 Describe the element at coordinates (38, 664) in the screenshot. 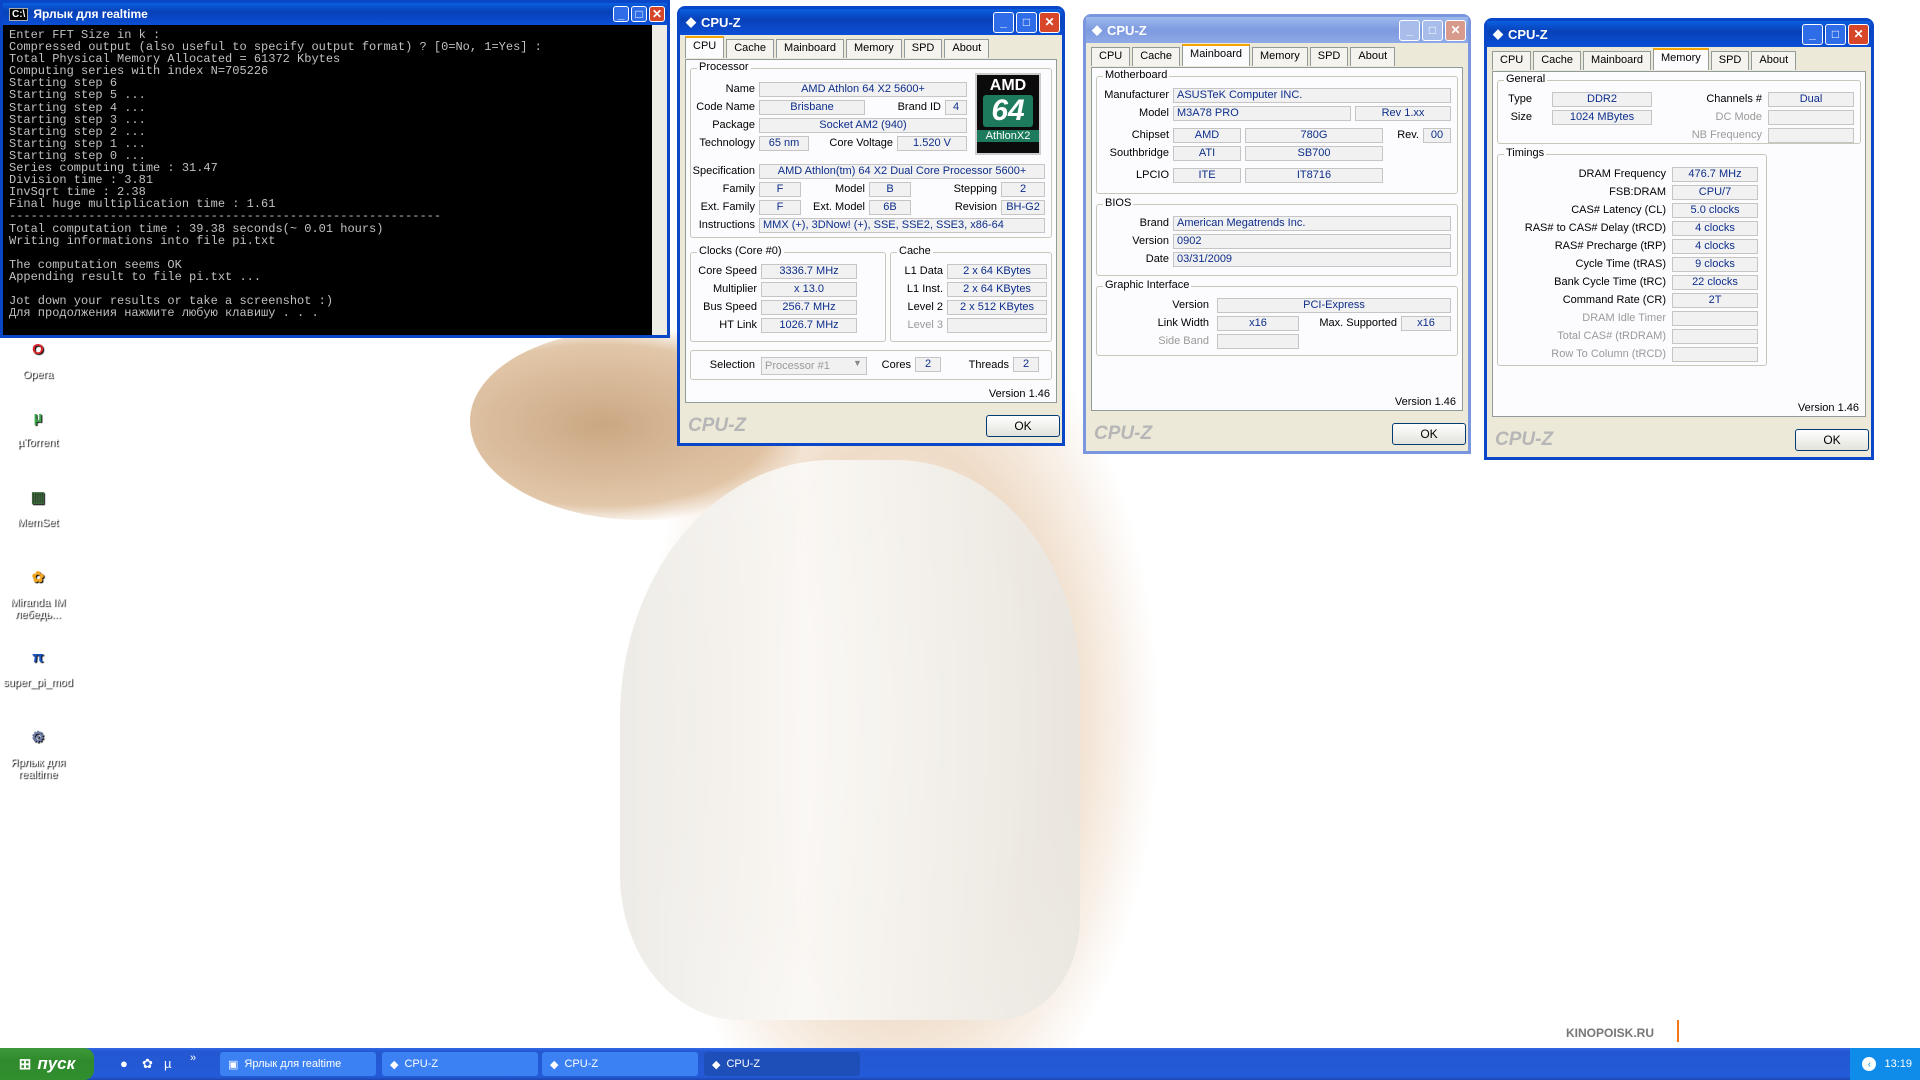

I see `desktop-icon: π super_pi_mod` at that location.